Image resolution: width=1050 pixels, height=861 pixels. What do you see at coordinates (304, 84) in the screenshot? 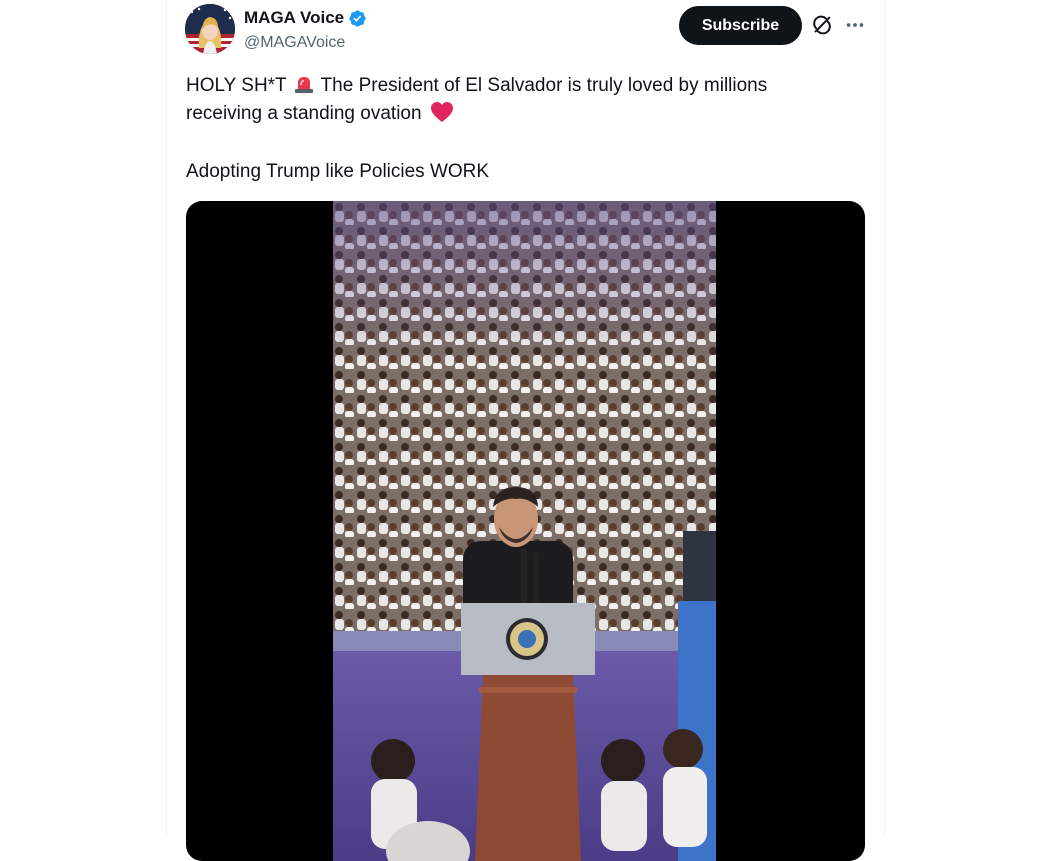
I see `siren-emoji-icon` at bounding box center [304, 84].